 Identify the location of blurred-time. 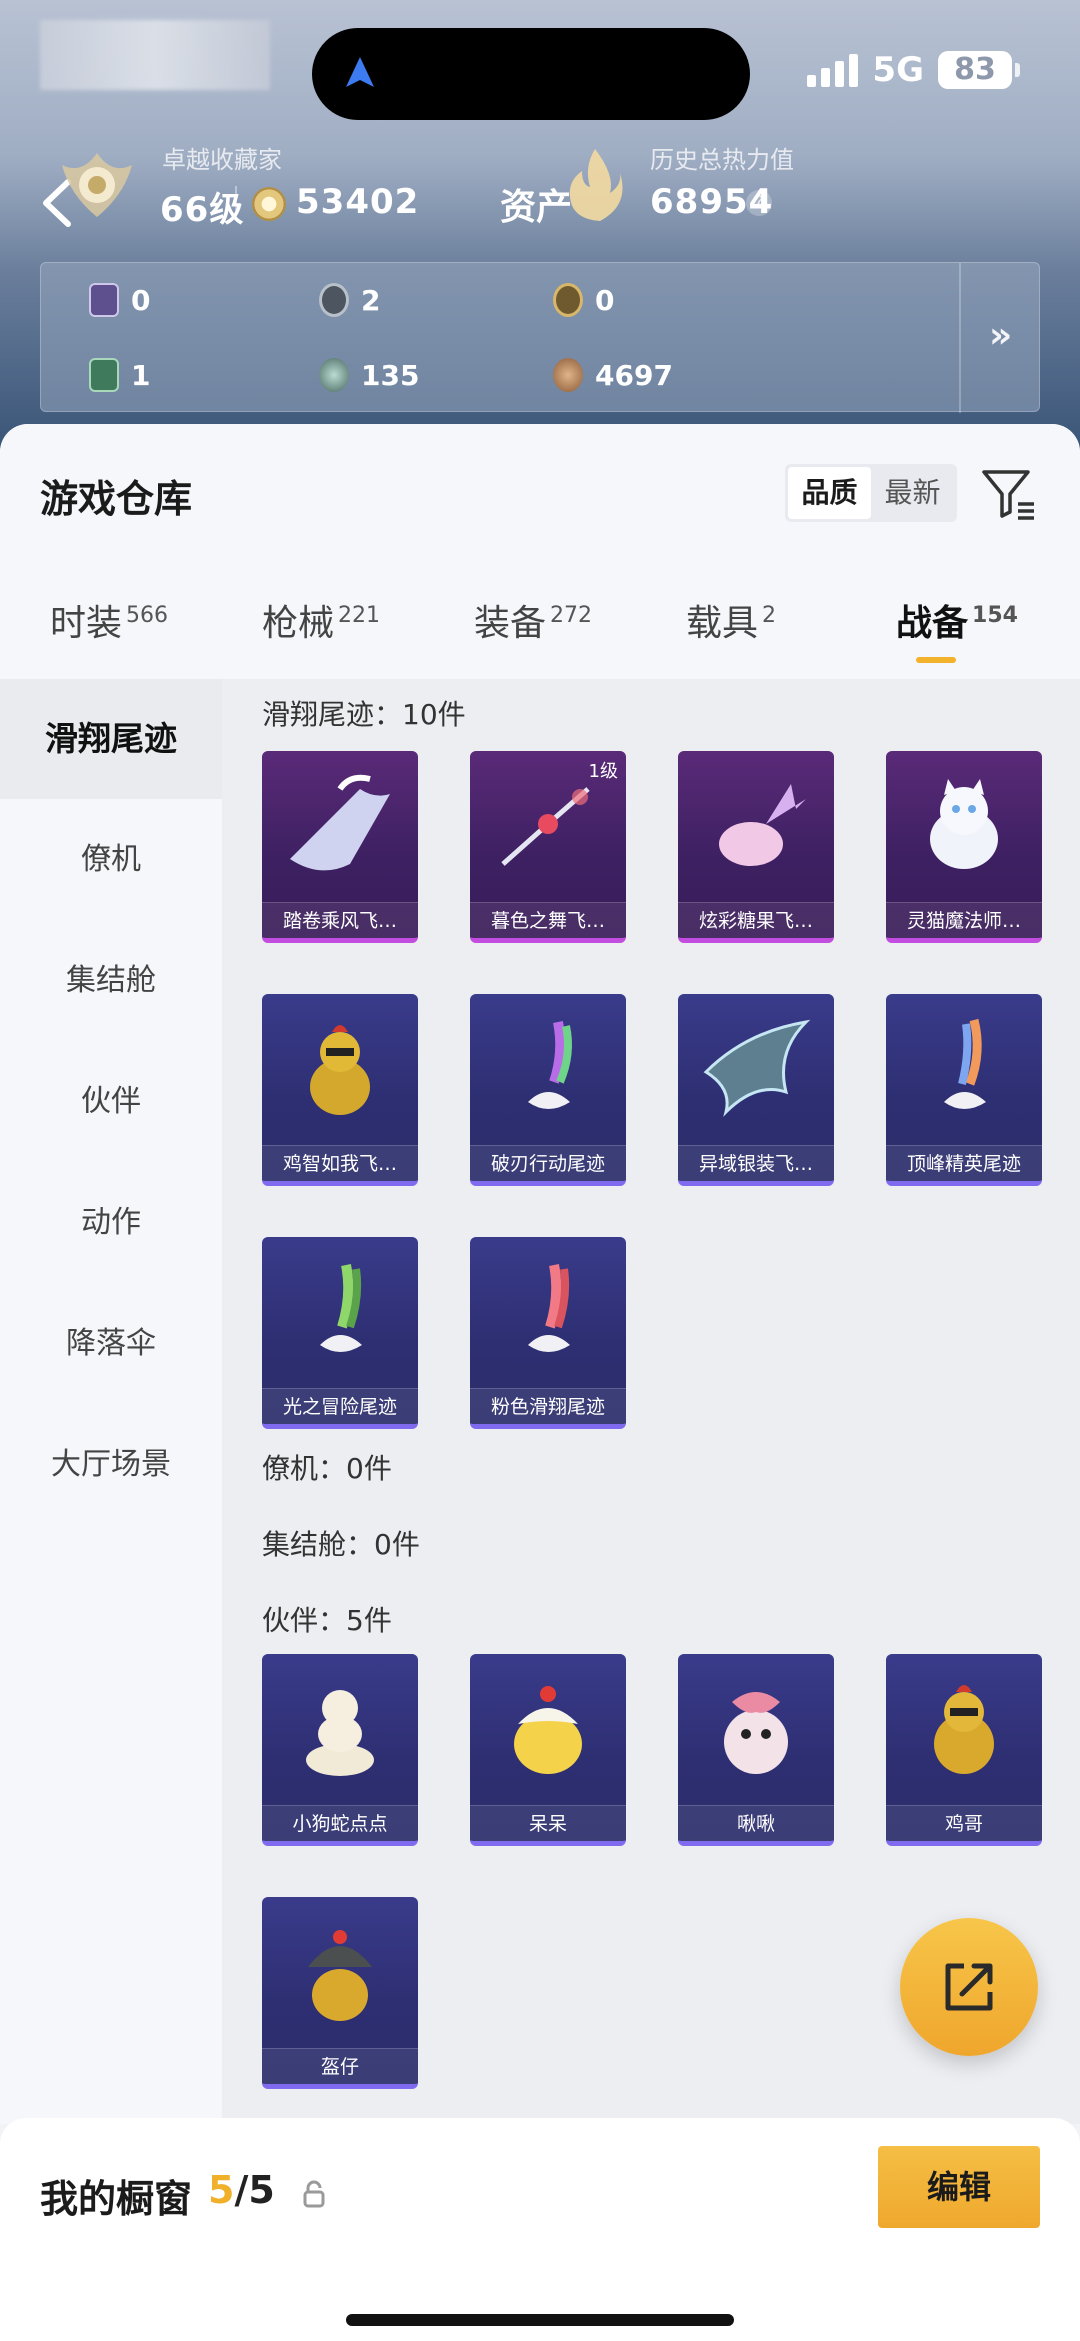
(155, 55).